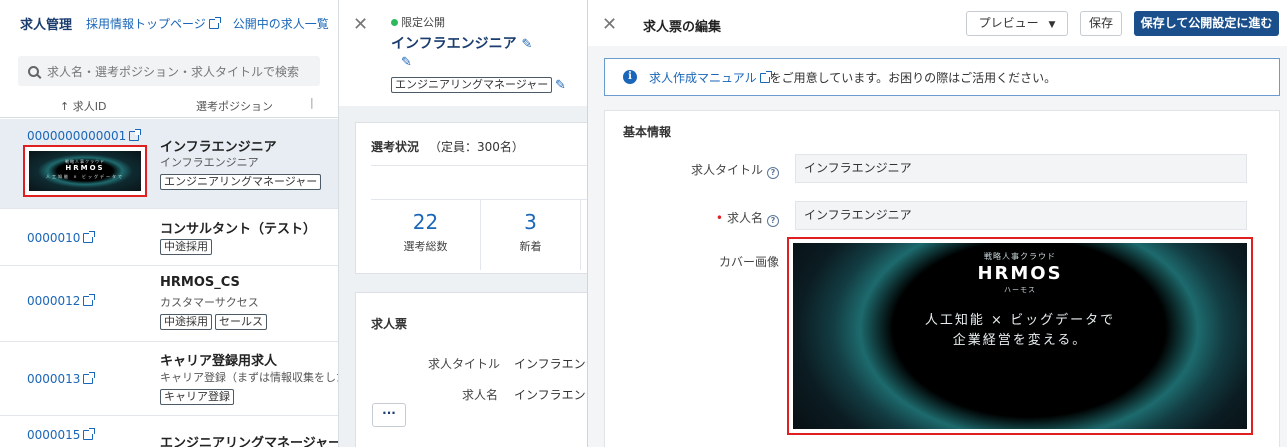  Describe the element at coordinates (61, 238) in the screenshot. I see `job-id-link: 0000010` at that location.